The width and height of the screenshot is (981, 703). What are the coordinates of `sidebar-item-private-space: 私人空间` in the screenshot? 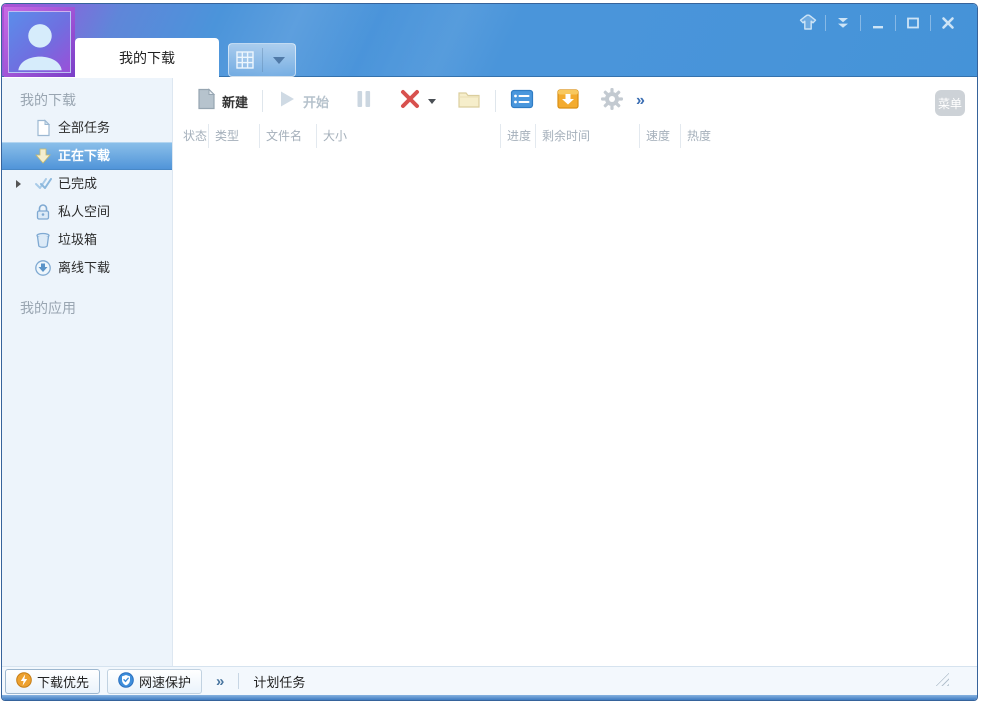 It's located at (87, 212).